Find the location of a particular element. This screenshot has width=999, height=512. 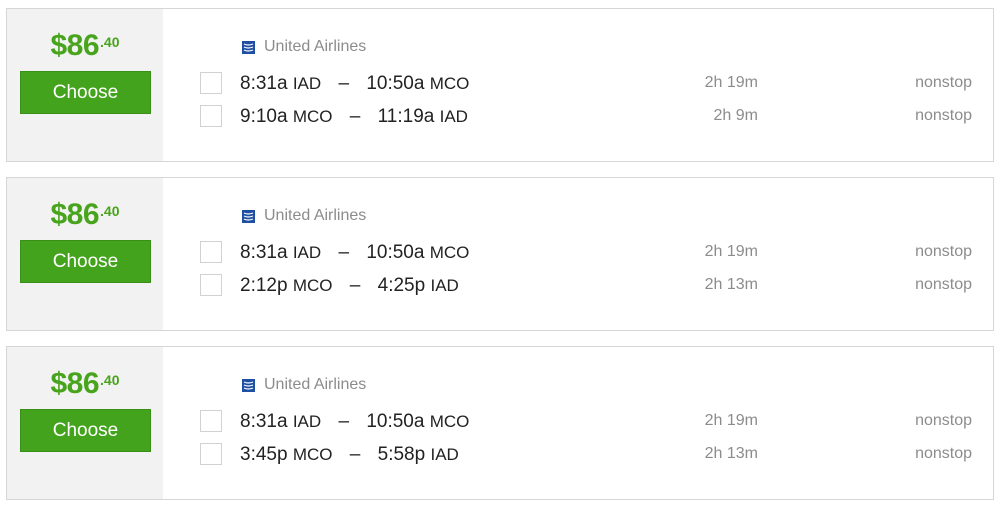

depart-time: 3:45p is located at coordinates (264, 454).